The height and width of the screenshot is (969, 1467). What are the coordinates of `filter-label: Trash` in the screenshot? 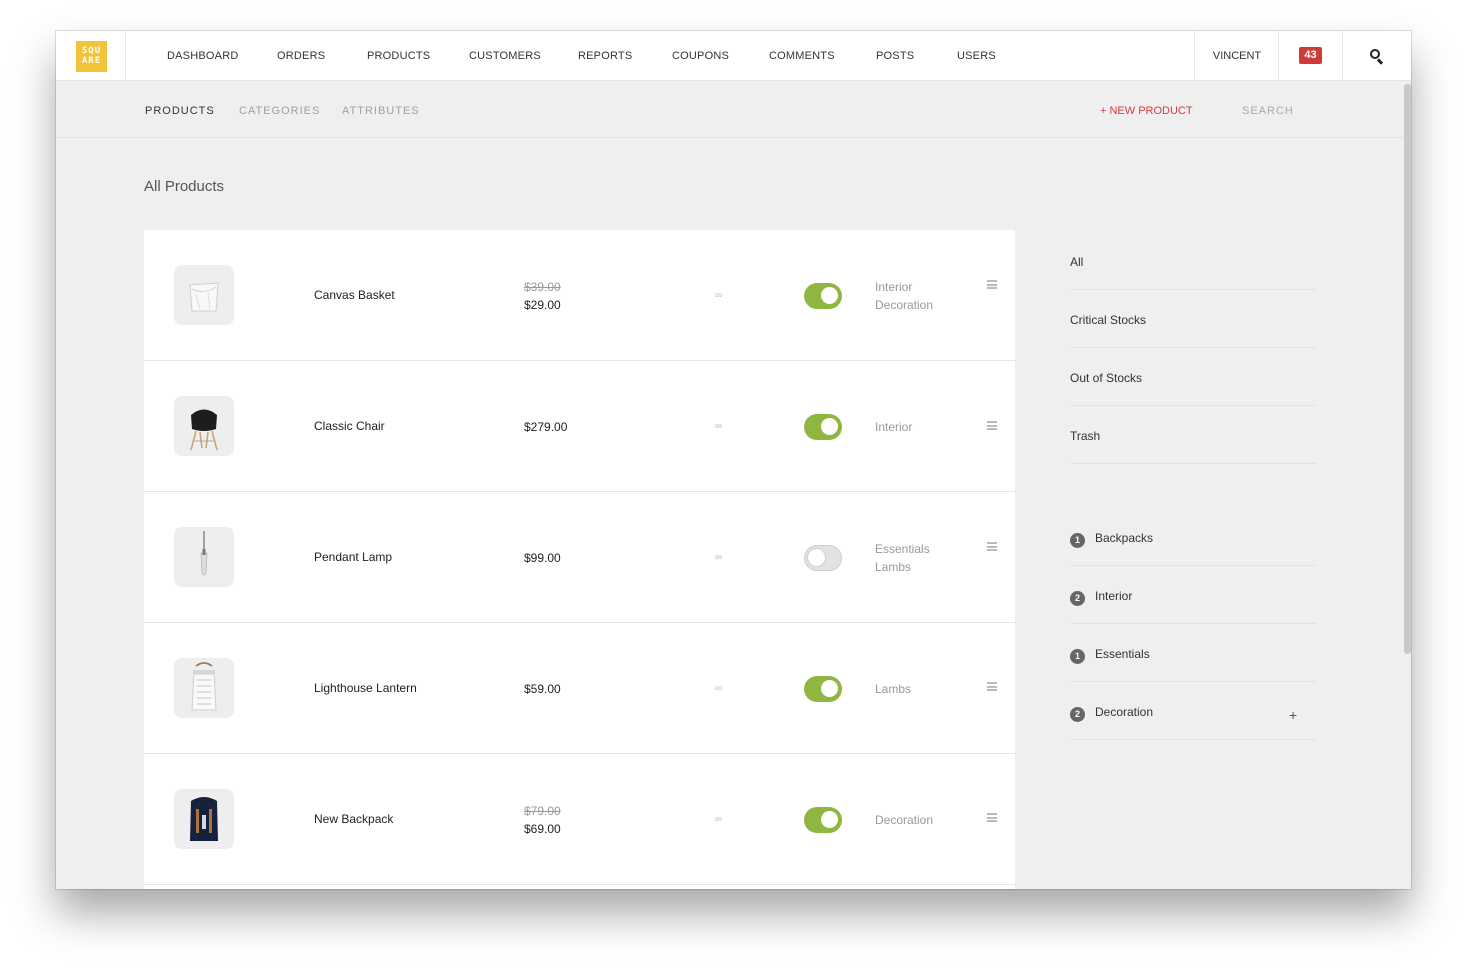 It's located at (1085, 436).